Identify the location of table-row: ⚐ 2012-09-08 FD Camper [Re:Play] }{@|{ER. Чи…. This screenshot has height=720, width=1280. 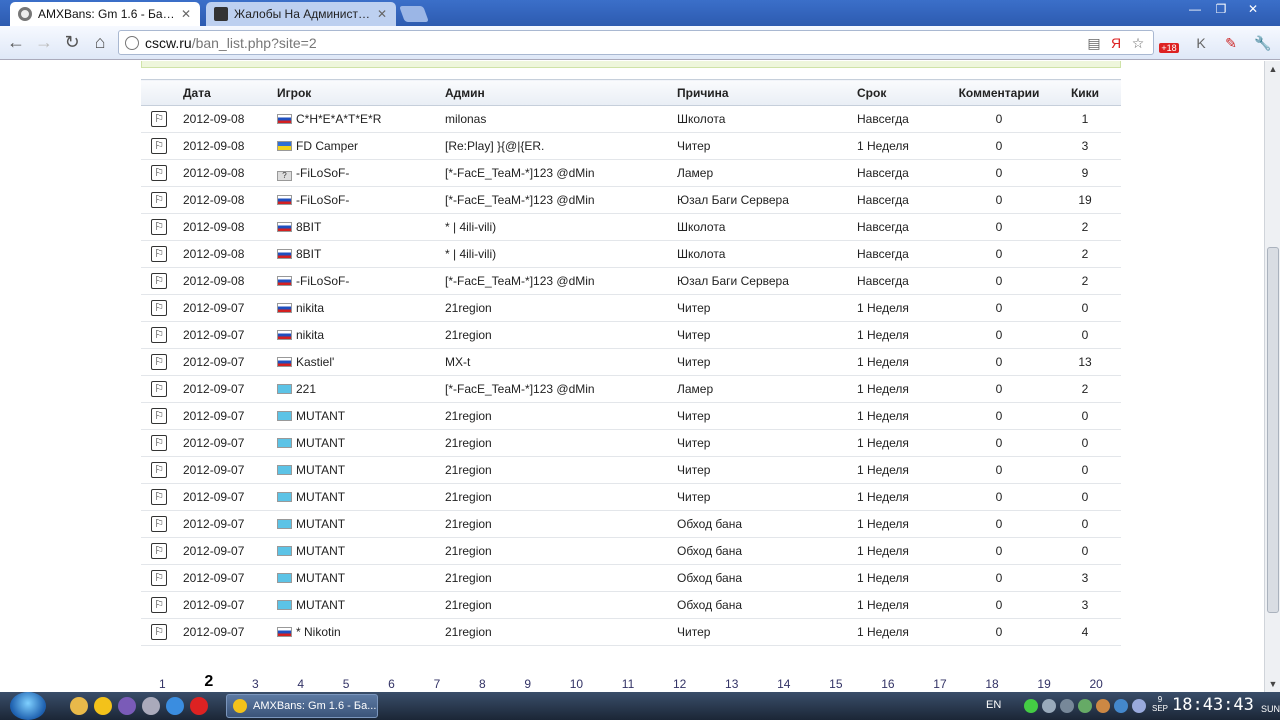
(631, 146).